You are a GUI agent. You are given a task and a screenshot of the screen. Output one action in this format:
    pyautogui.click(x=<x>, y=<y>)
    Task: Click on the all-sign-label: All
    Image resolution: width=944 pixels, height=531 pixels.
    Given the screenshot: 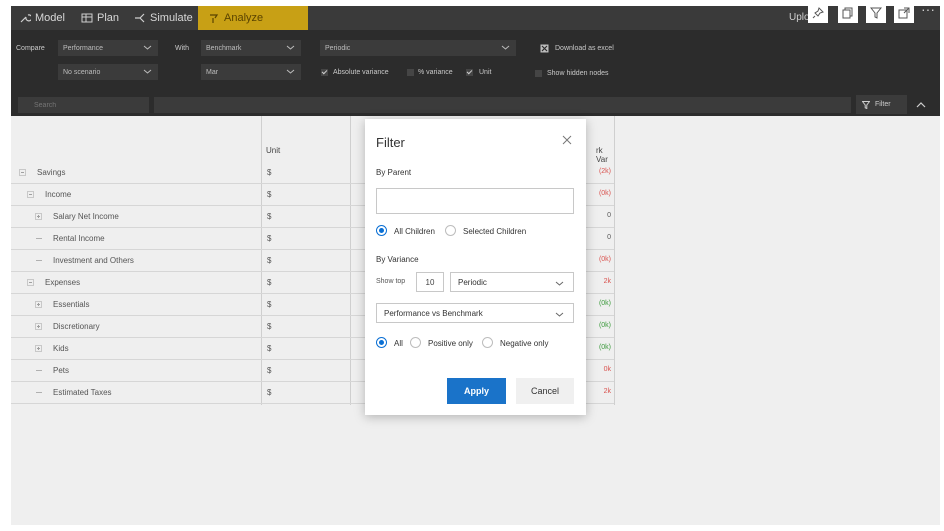 What is the action you would take?
    pyautogui.click(x=398, y=343)
    